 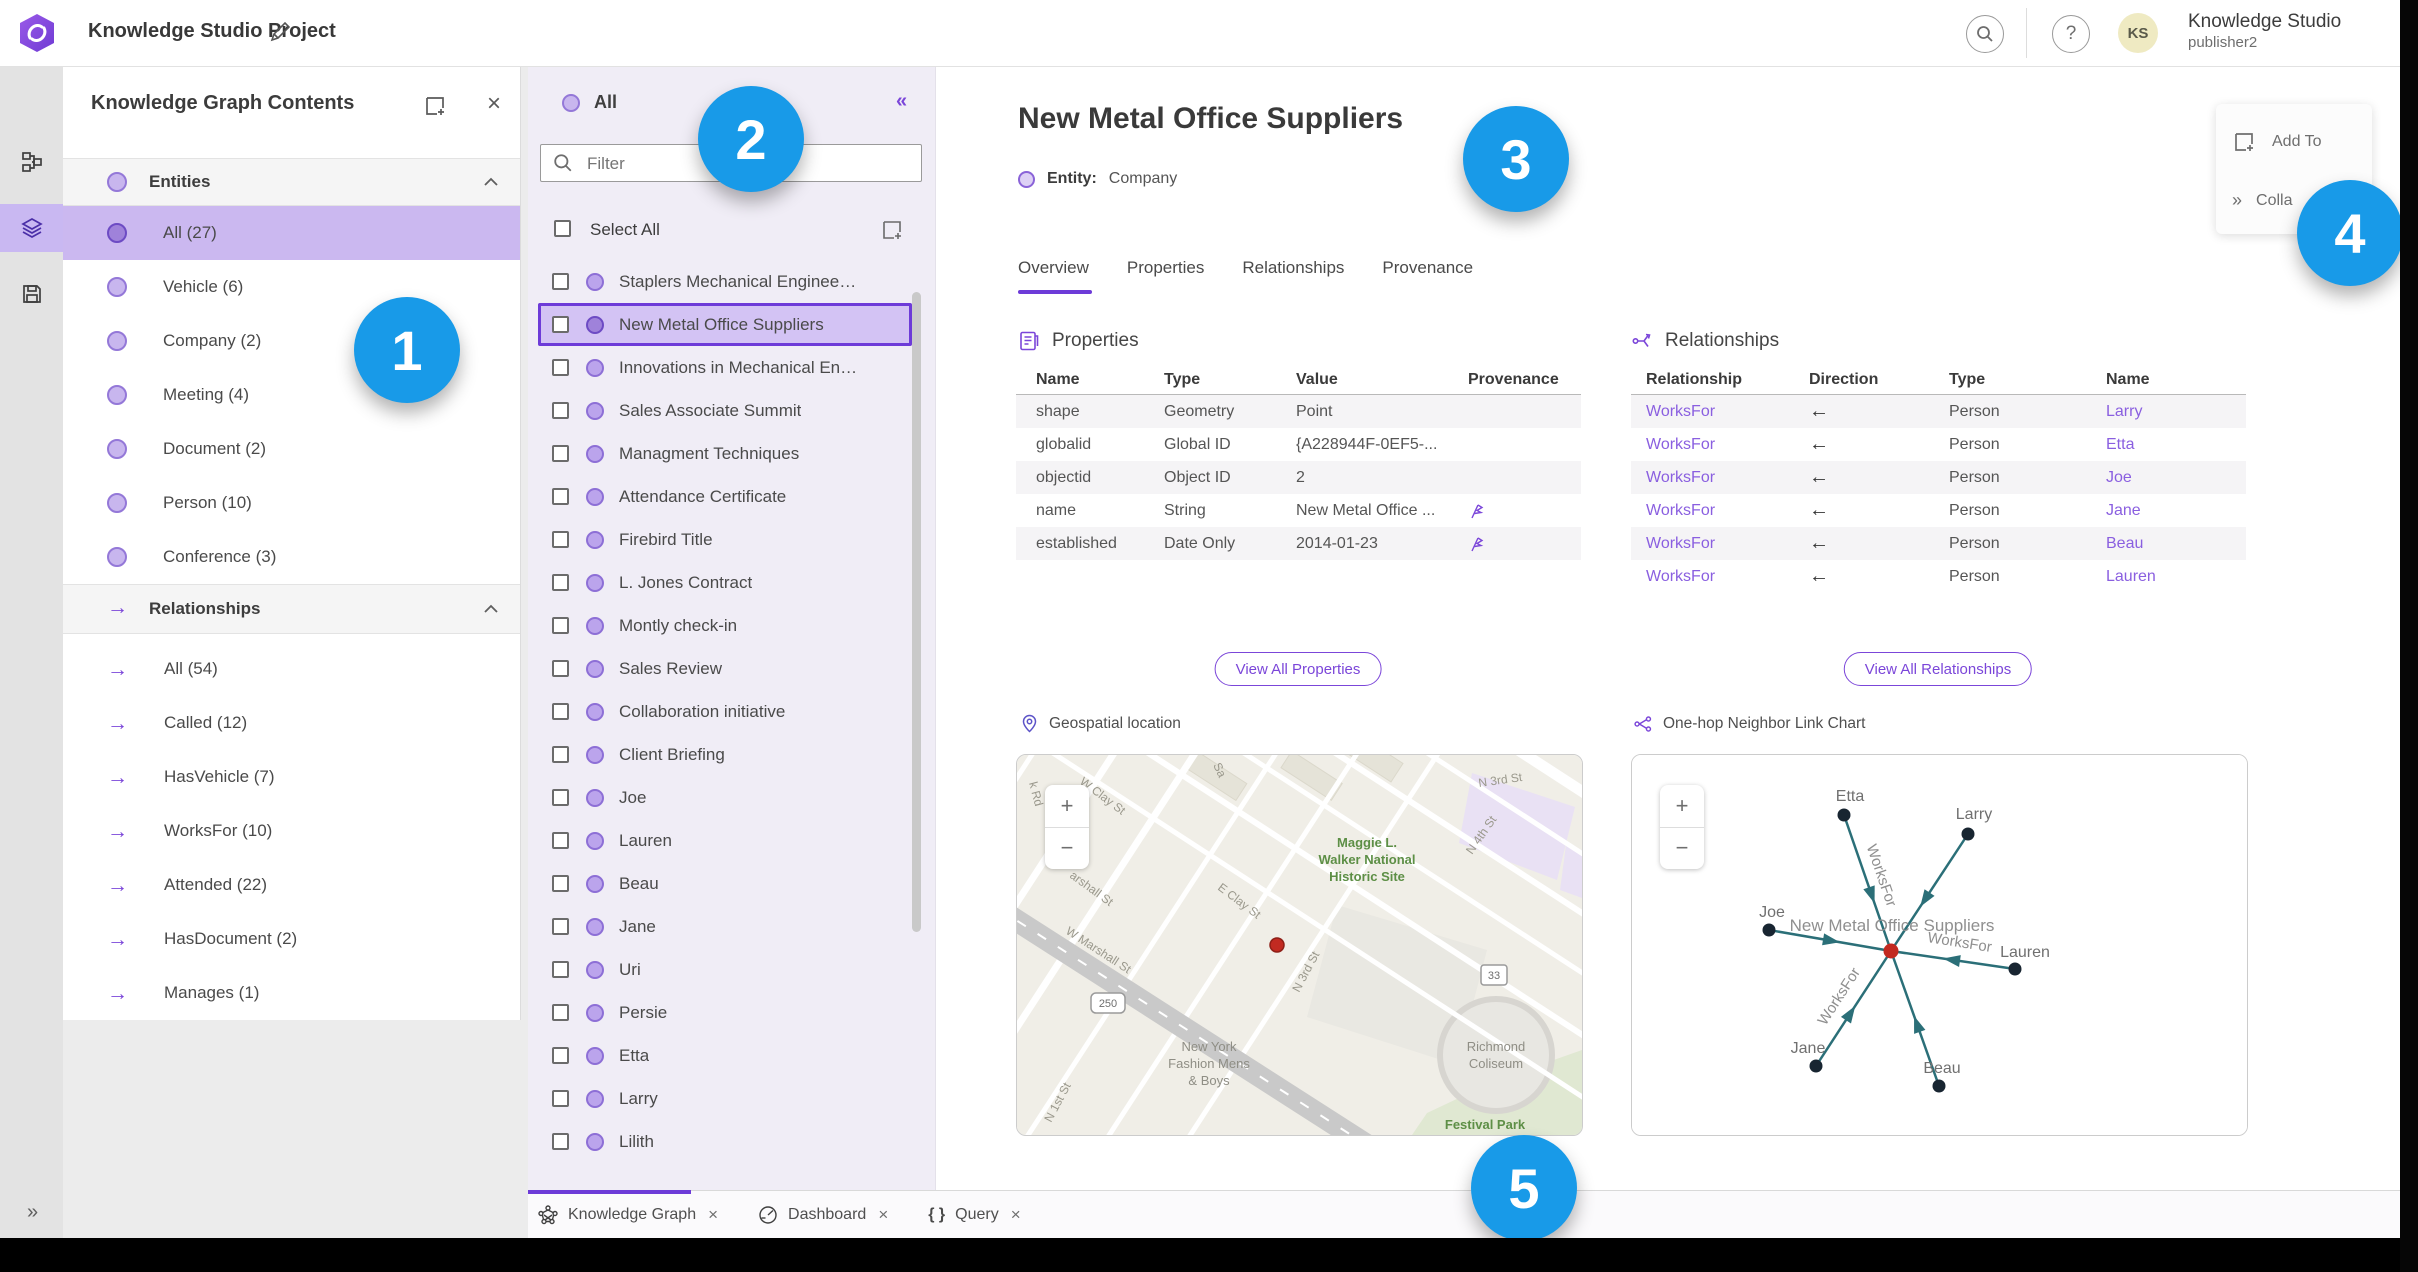 What do you see at coordinates (291, 669) in the screenshot?
I see `relationship-type-item: → All (54)` at bounding box center [291, 669].